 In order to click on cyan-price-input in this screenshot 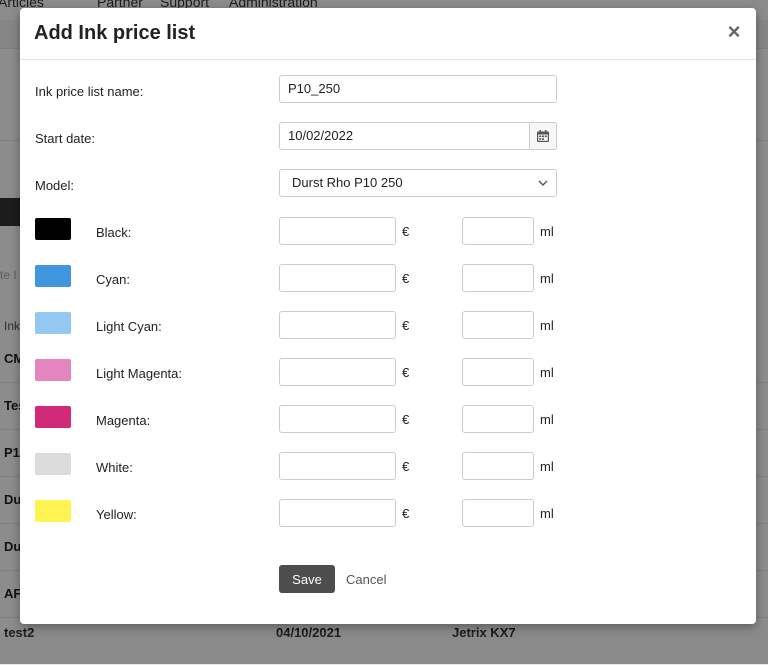, I will do `click(337, 278)`.